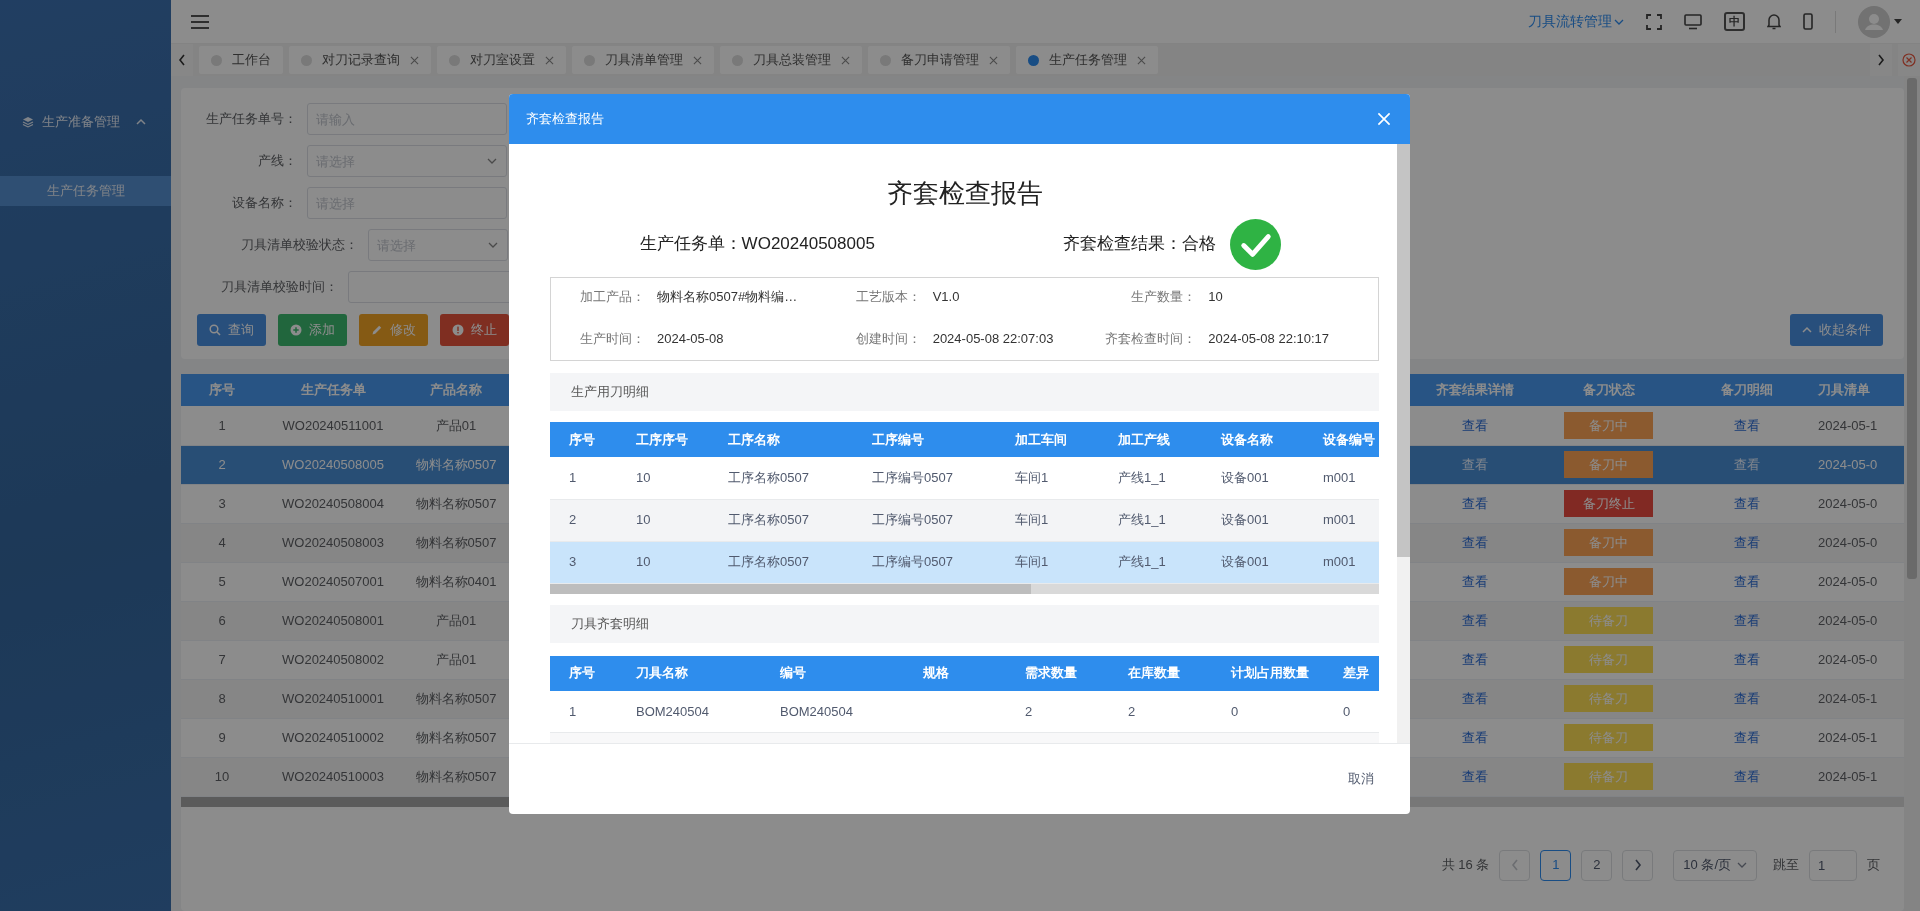  I want to click on table-cell: WO20240508003, so click(333, 542).